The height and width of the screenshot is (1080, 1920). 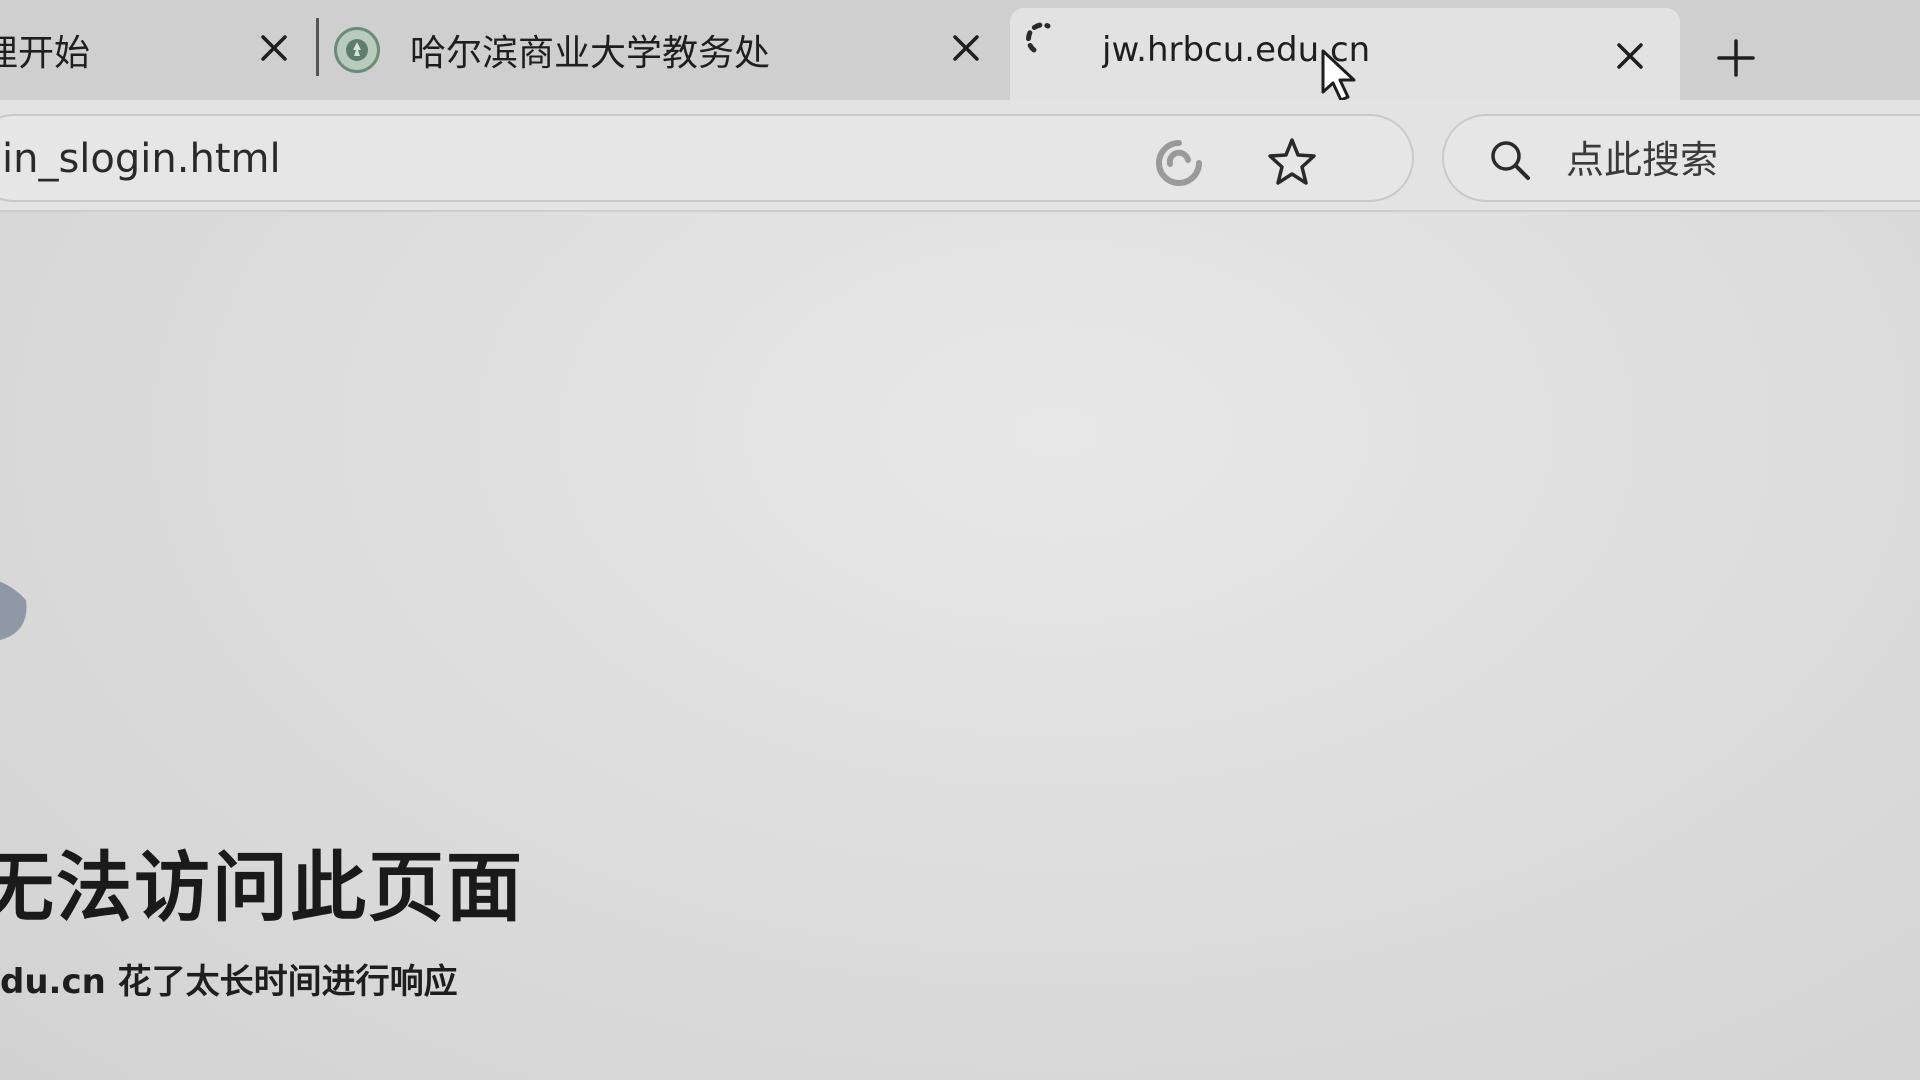 I want to click on search-input, so click(x=1742, y=160).